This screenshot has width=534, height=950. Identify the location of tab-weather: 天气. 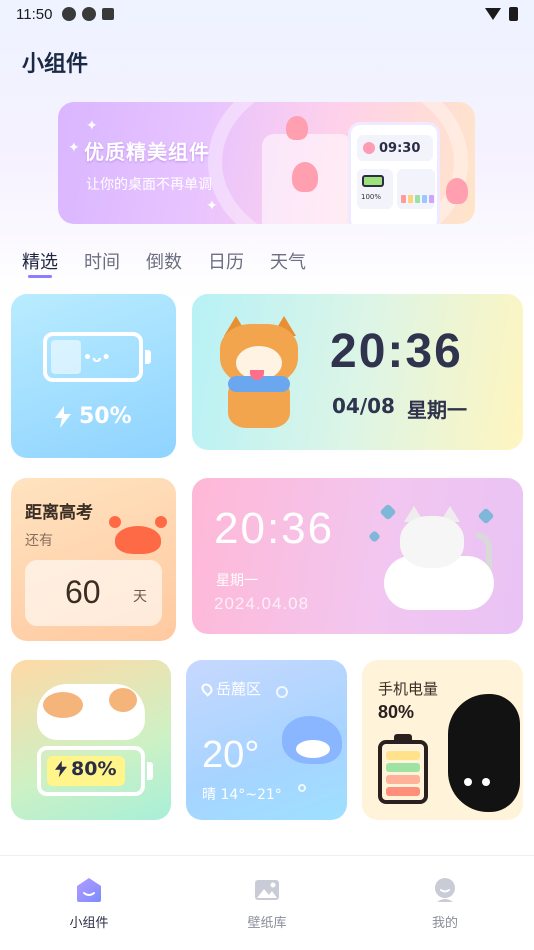
(288, 261).